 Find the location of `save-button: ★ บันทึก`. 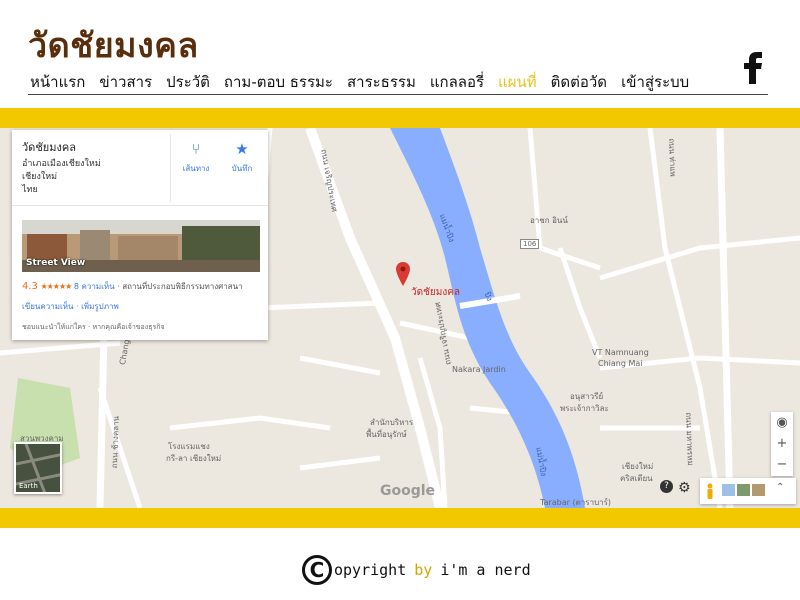

save-button: ★ บันทึก is located at coordinates (242, 157).